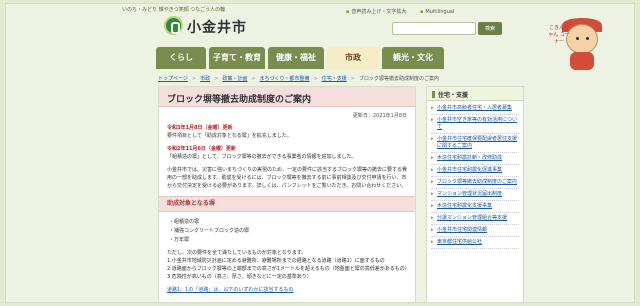  Describe the element at coordinates (239, 277) in the screenshot. I see `condition-item: 3.危険性が高いもの（高さ、厚さ、傾きなどに一定の基準あり）` at that location.